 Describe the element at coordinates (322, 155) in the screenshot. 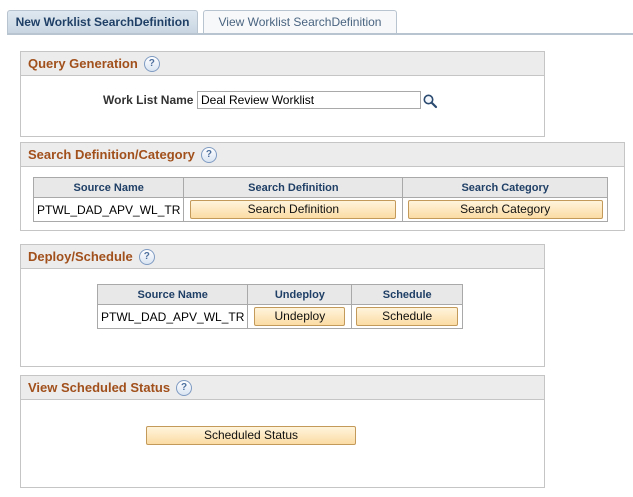

I see `search-definition-category-header: Search Definition/Category?` at that location.